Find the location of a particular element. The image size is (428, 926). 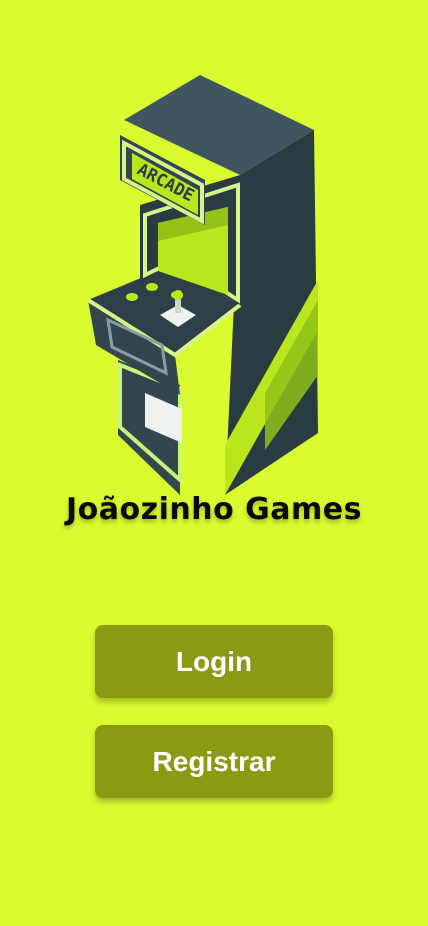

app-title: Joãozinho Games is located at coordinates (214, 509).